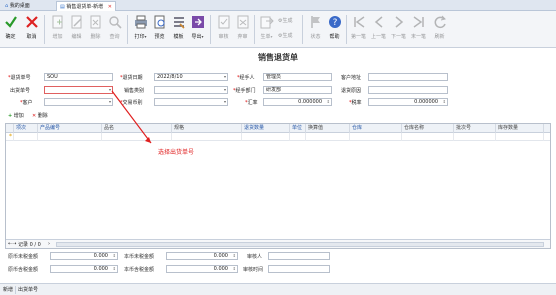 The image size is (556, 295). Describe the element at coordinates (299, 269) in the screenshot. I see `review-time-field` at that location.